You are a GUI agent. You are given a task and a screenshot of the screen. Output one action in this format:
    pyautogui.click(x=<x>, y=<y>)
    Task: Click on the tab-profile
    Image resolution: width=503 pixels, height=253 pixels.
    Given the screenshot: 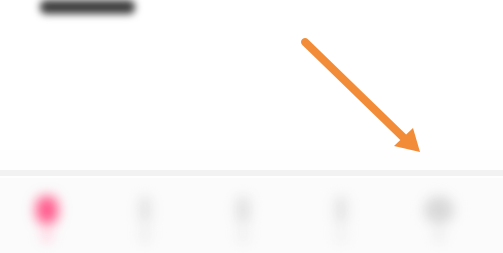 What is the action you would take?
    pyautogui.click(x=439, y=216)
    